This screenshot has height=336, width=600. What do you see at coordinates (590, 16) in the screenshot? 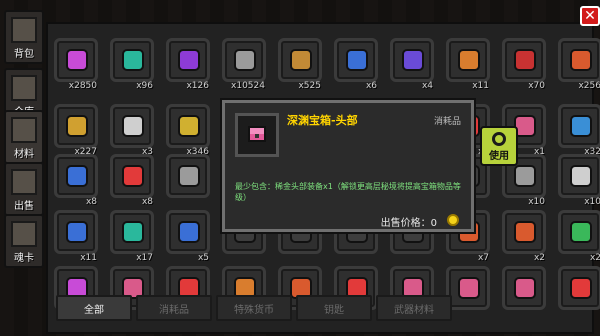
I see `close-button: ✕` at bounding box center [590, 16].